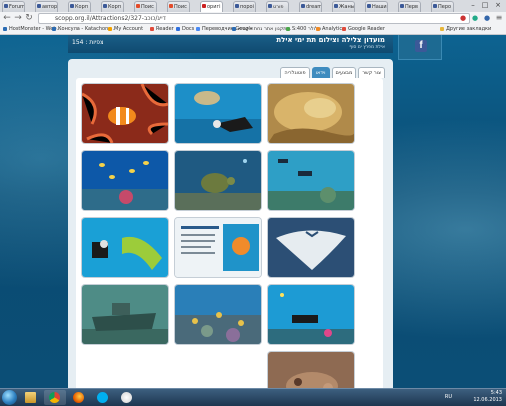 The height and width of the screenshot is (406, 506). What do you see at coordinates (7, 18) in the screenshot?
I see `back-arrow-icon: ←` at bounding box center [7, 18].